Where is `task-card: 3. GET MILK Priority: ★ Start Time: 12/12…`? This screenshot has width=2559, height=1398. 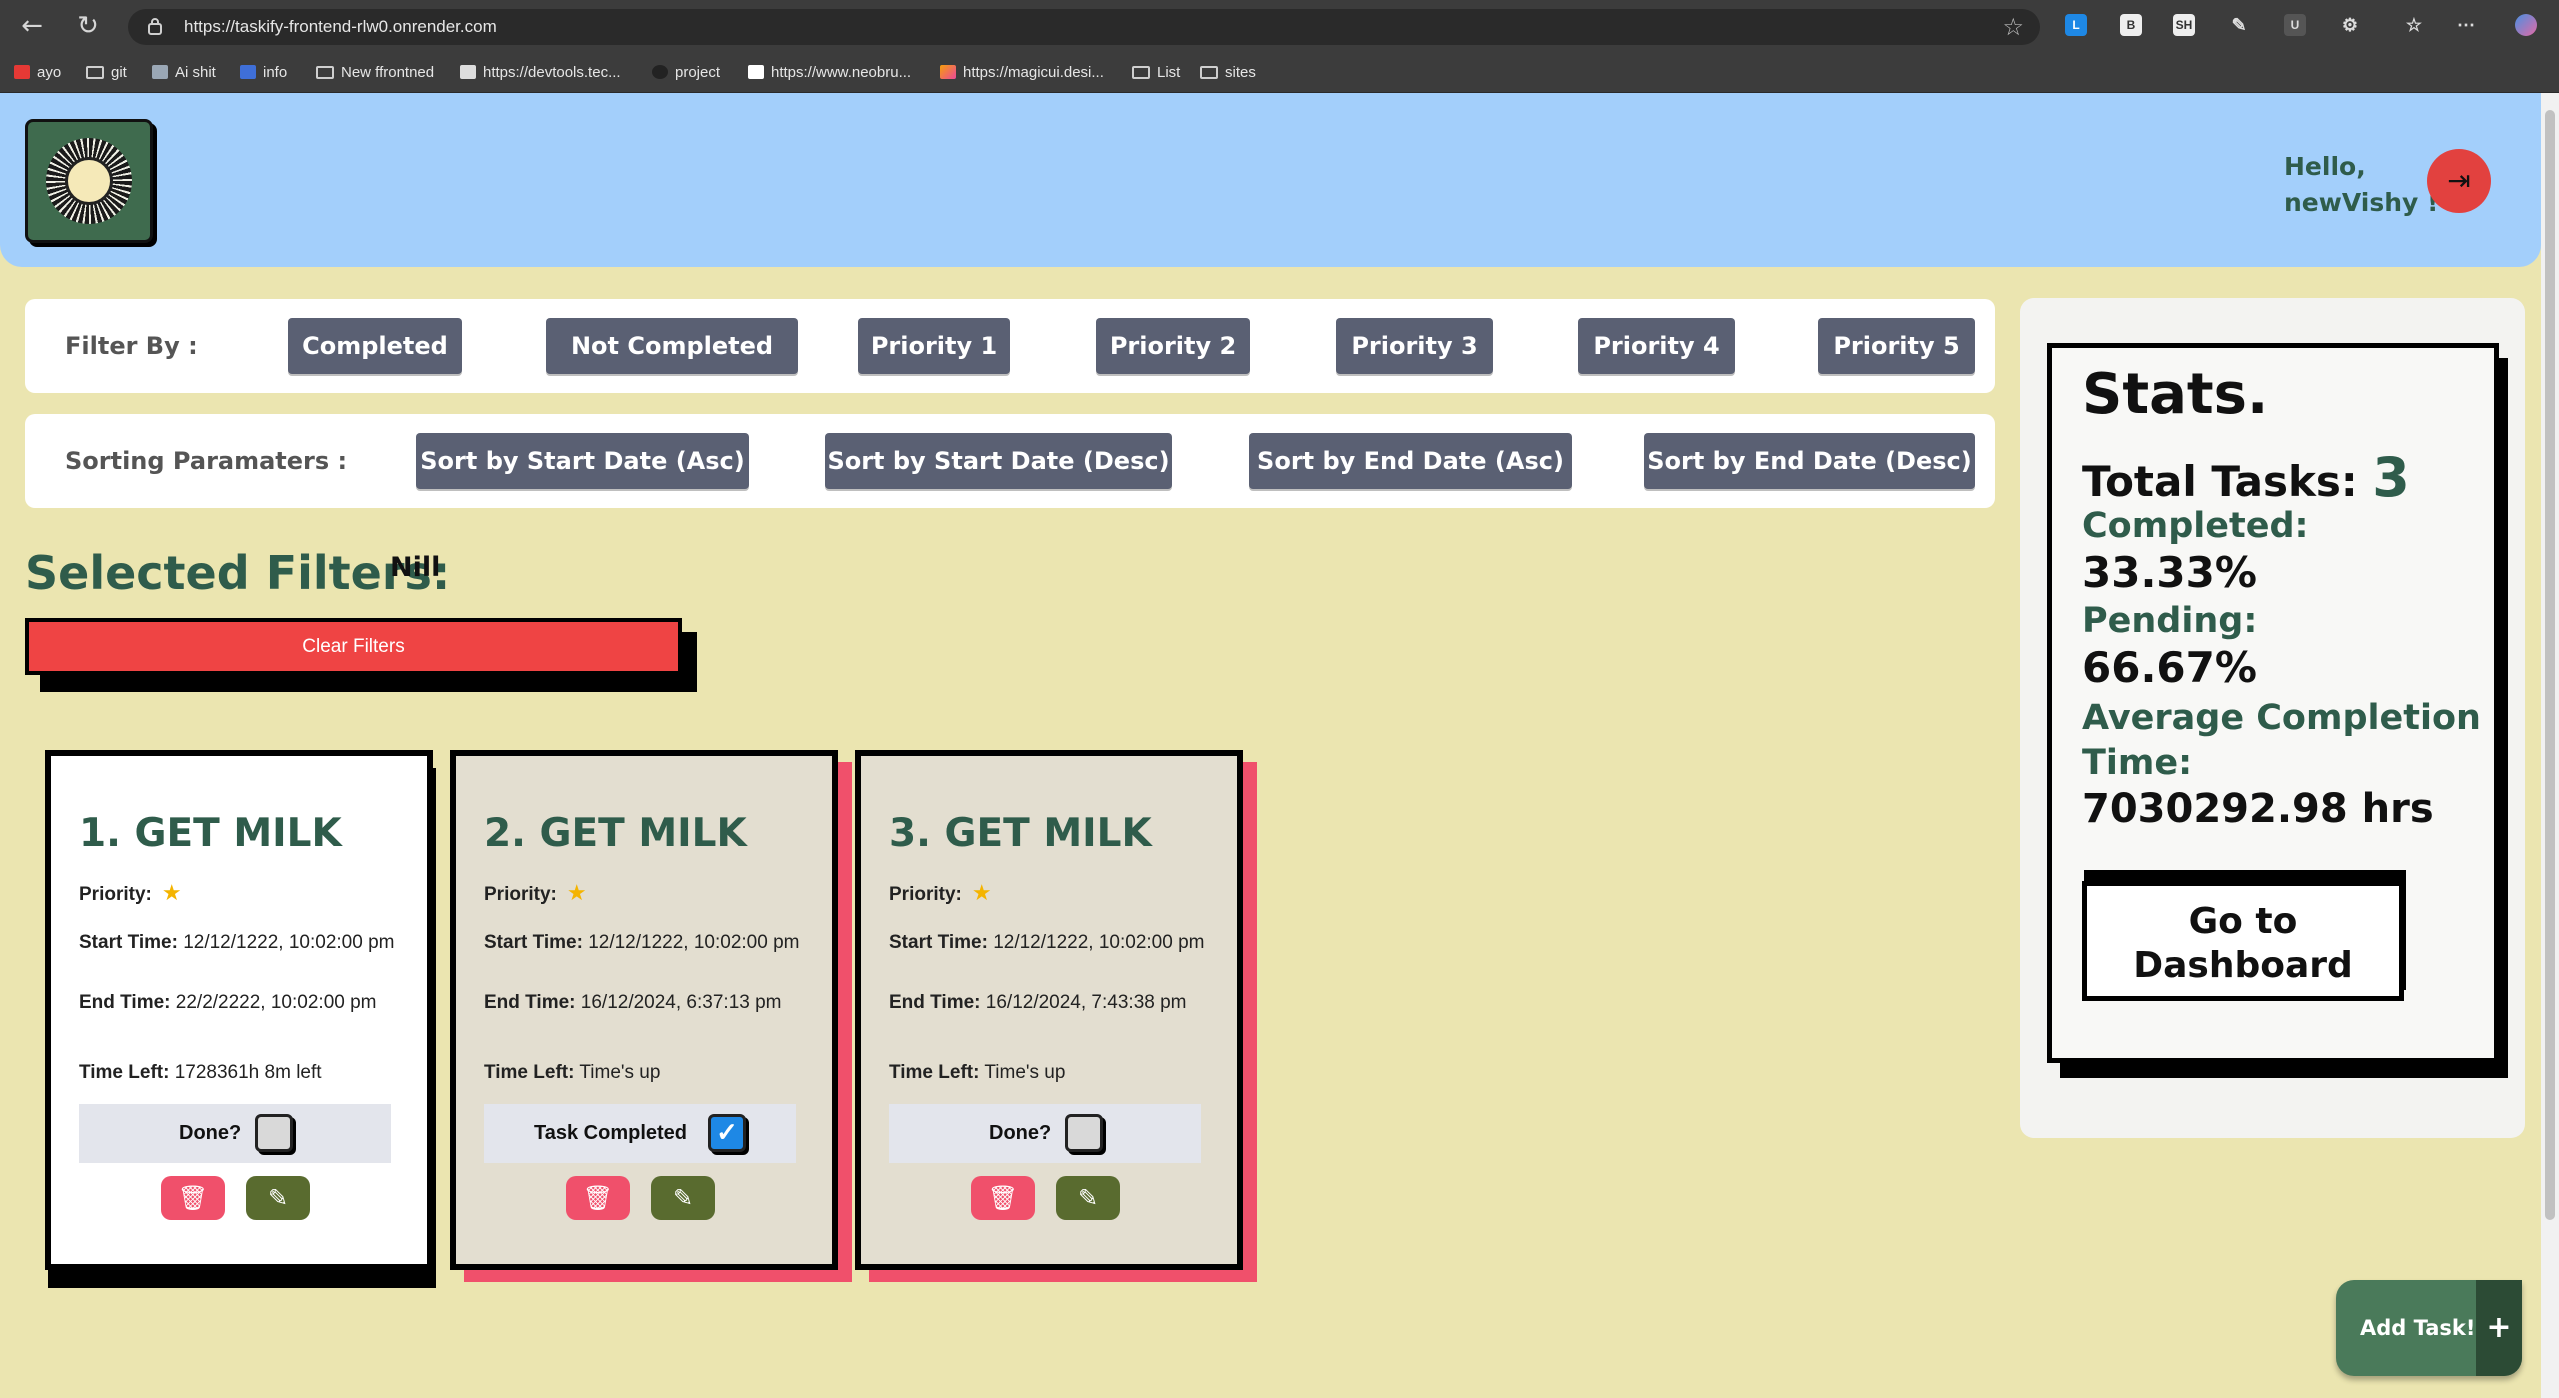 task-card: 3. GET MILK Priority: ★ Start Time: 12/12… is located at coordinates (1049, 1010).